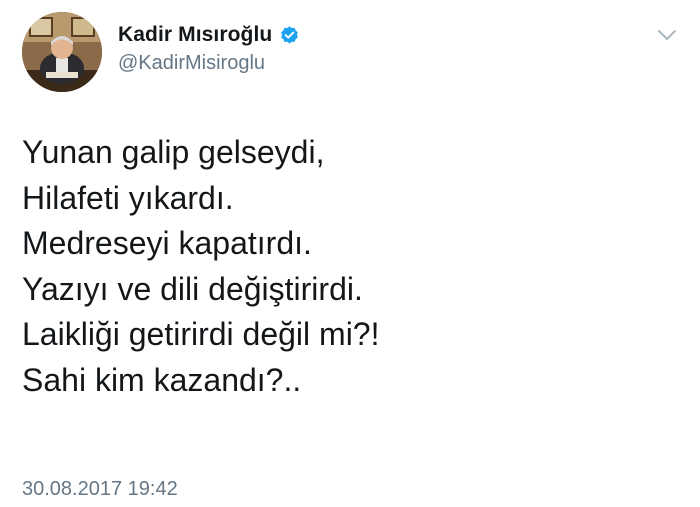  Describe the element at coordinates (201, 334) in the screenshot. I see `tweet-text-line: Laikliği getirirdi değil mi?!` at that location.